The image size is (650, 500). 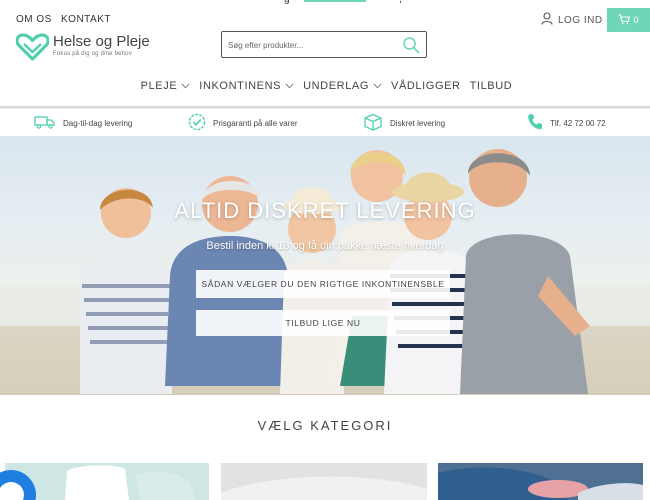 I want to click on cart-icon, so click(x=624, y=20).